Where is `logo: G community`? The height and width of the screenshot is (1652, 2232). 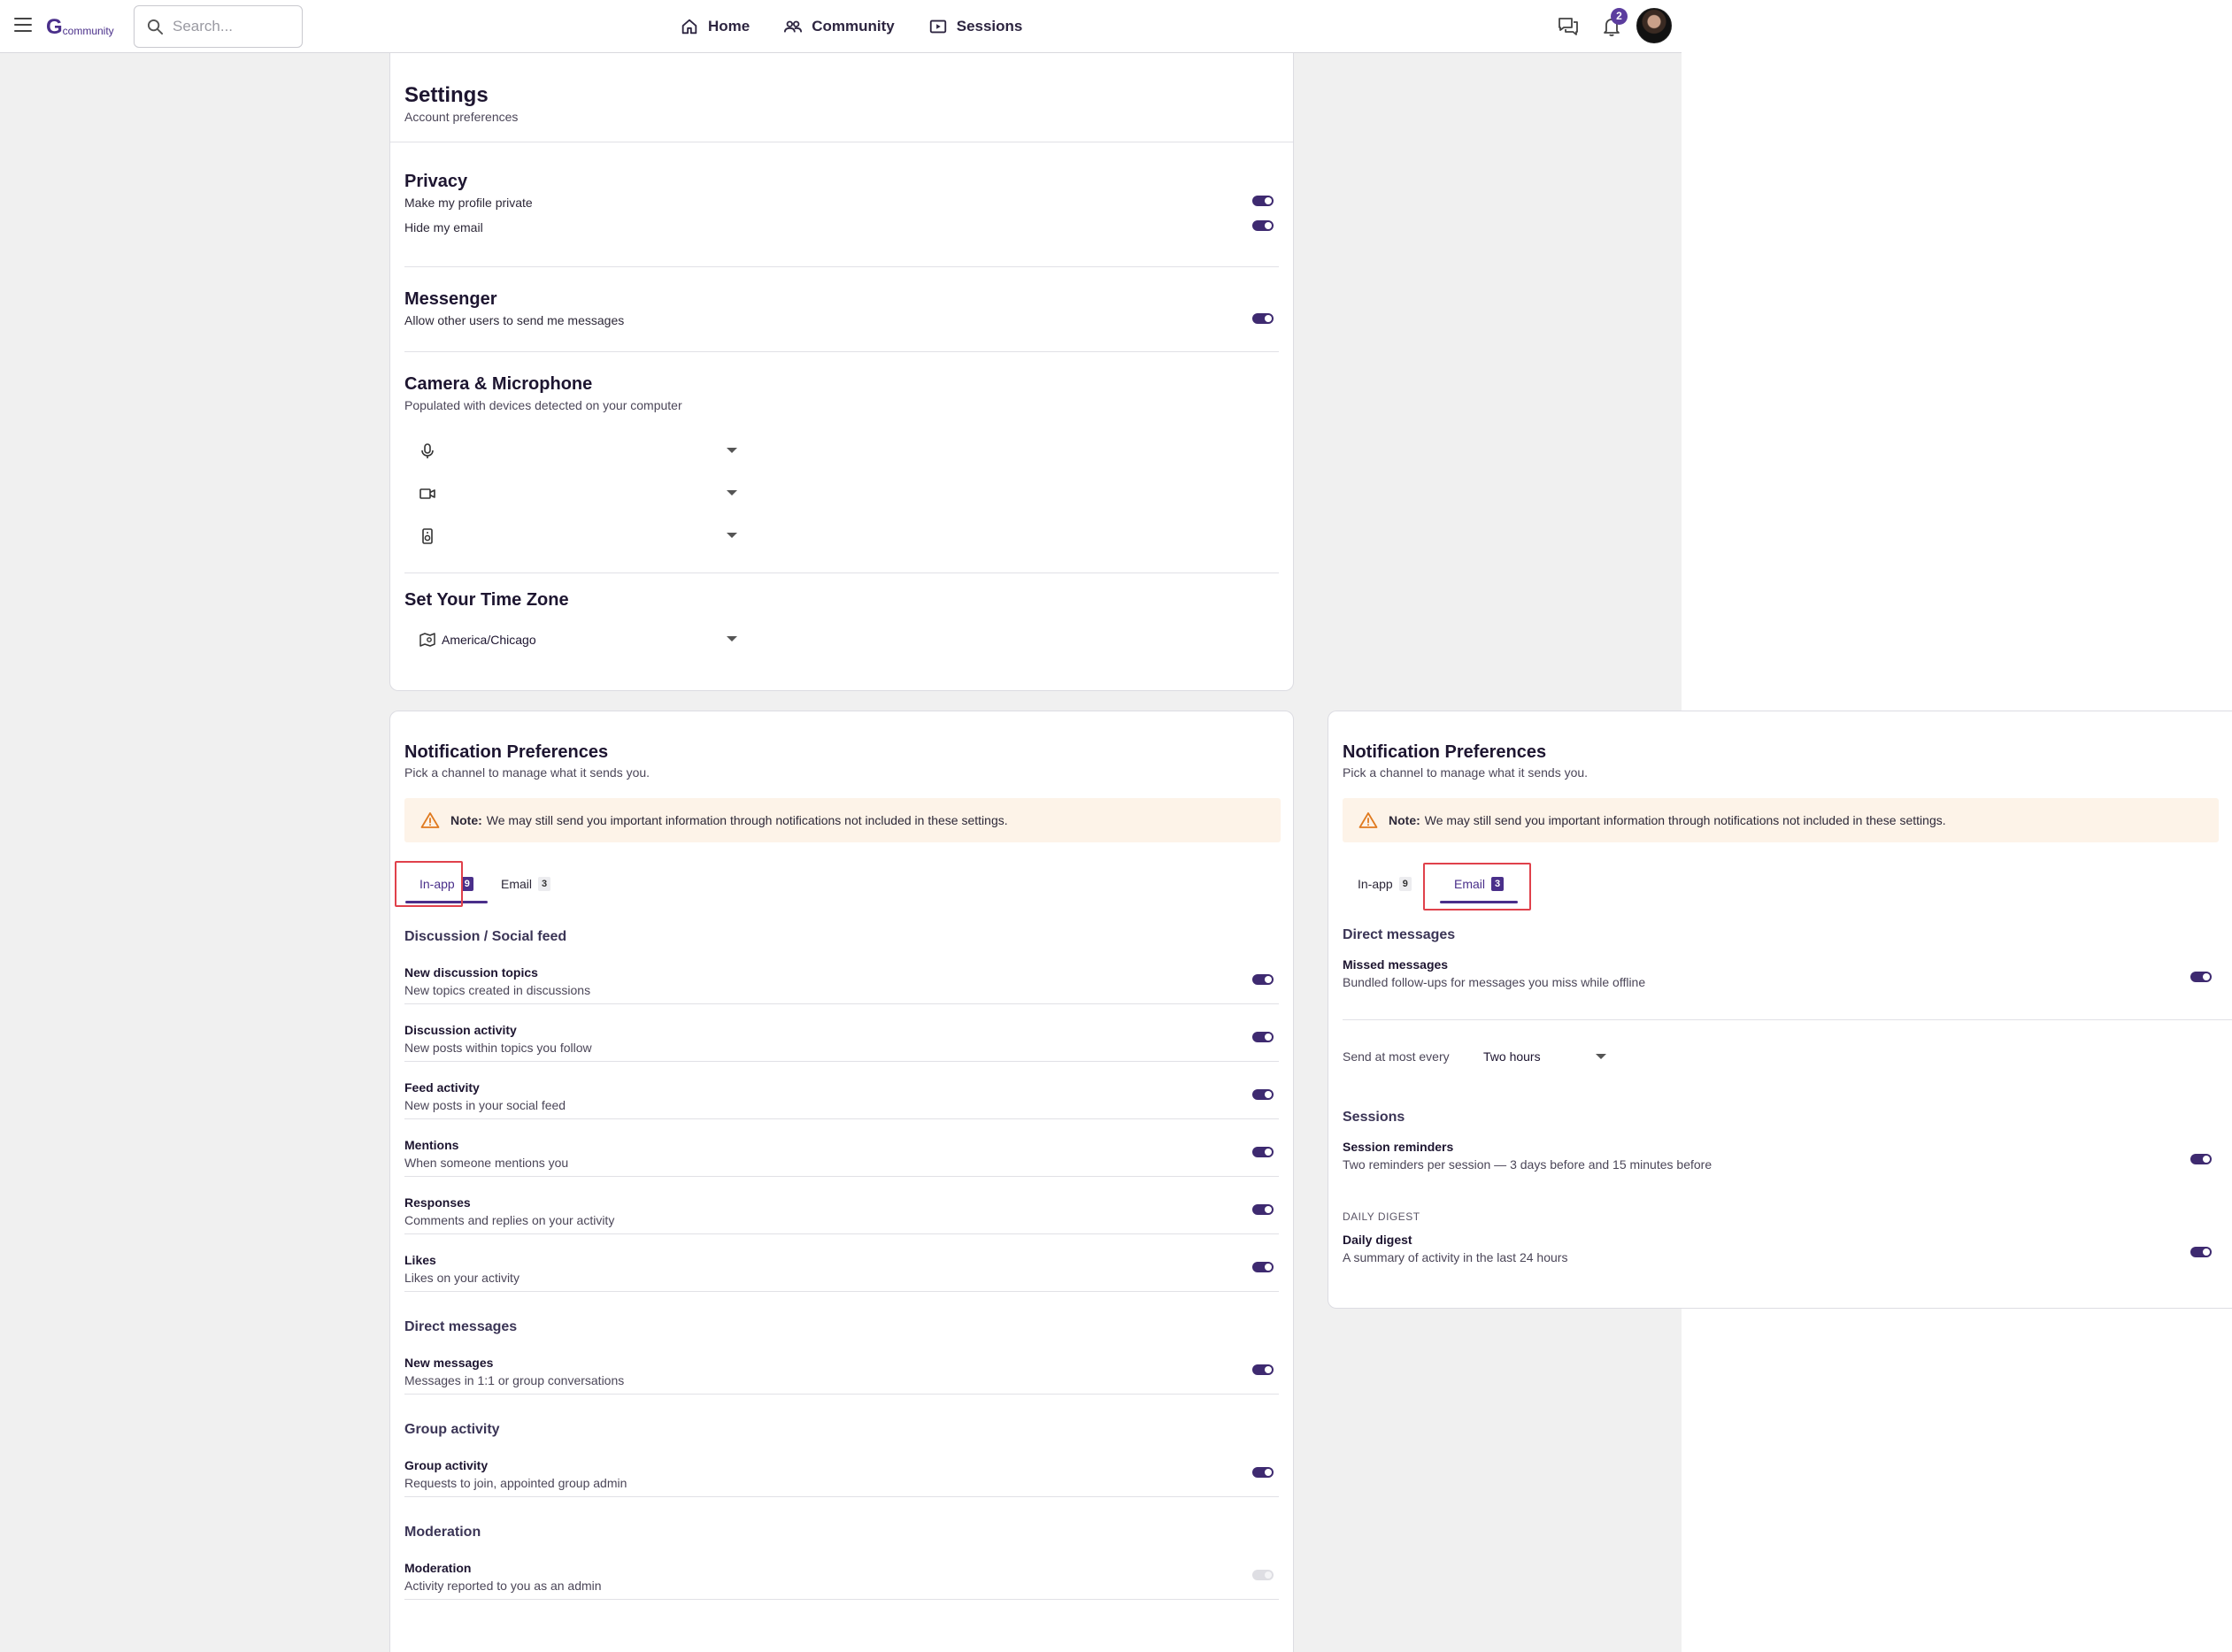
logo: G community is located at coordinates (80, 27).